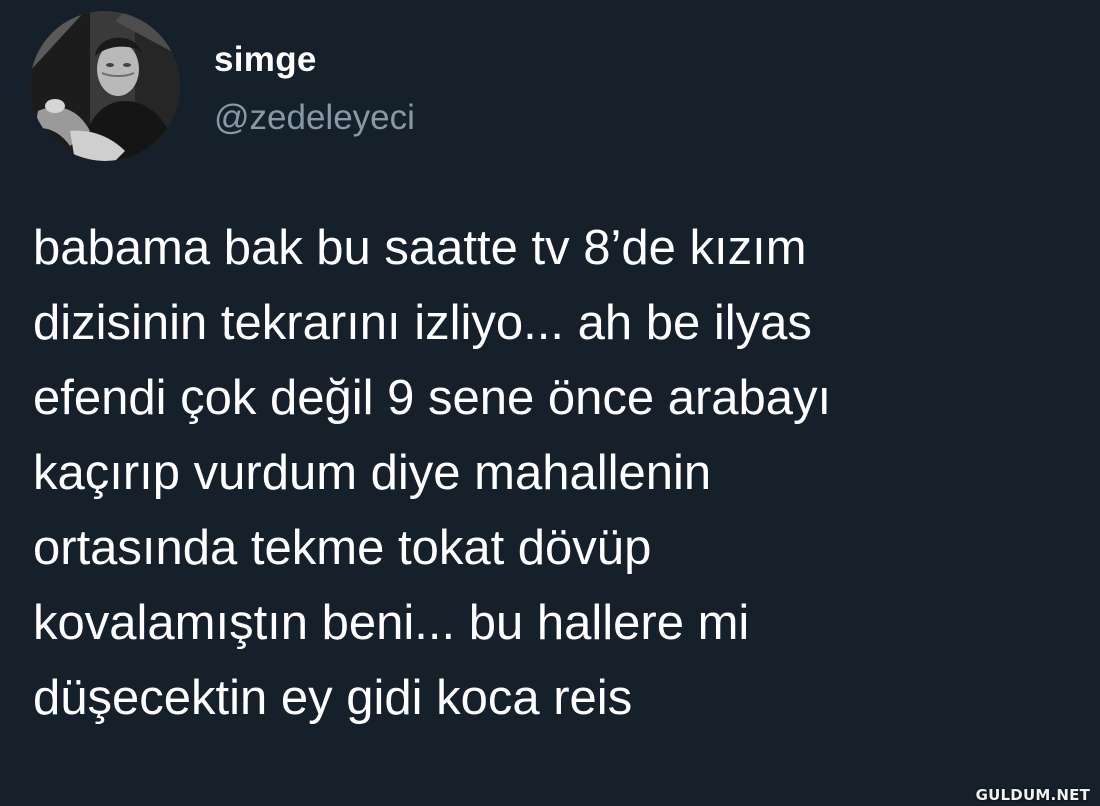 The image size is (1100, 806). Describe the element at coordinates (1032, 795) in the screenshot. I see `watermark: GULDUM.NET` at that location.